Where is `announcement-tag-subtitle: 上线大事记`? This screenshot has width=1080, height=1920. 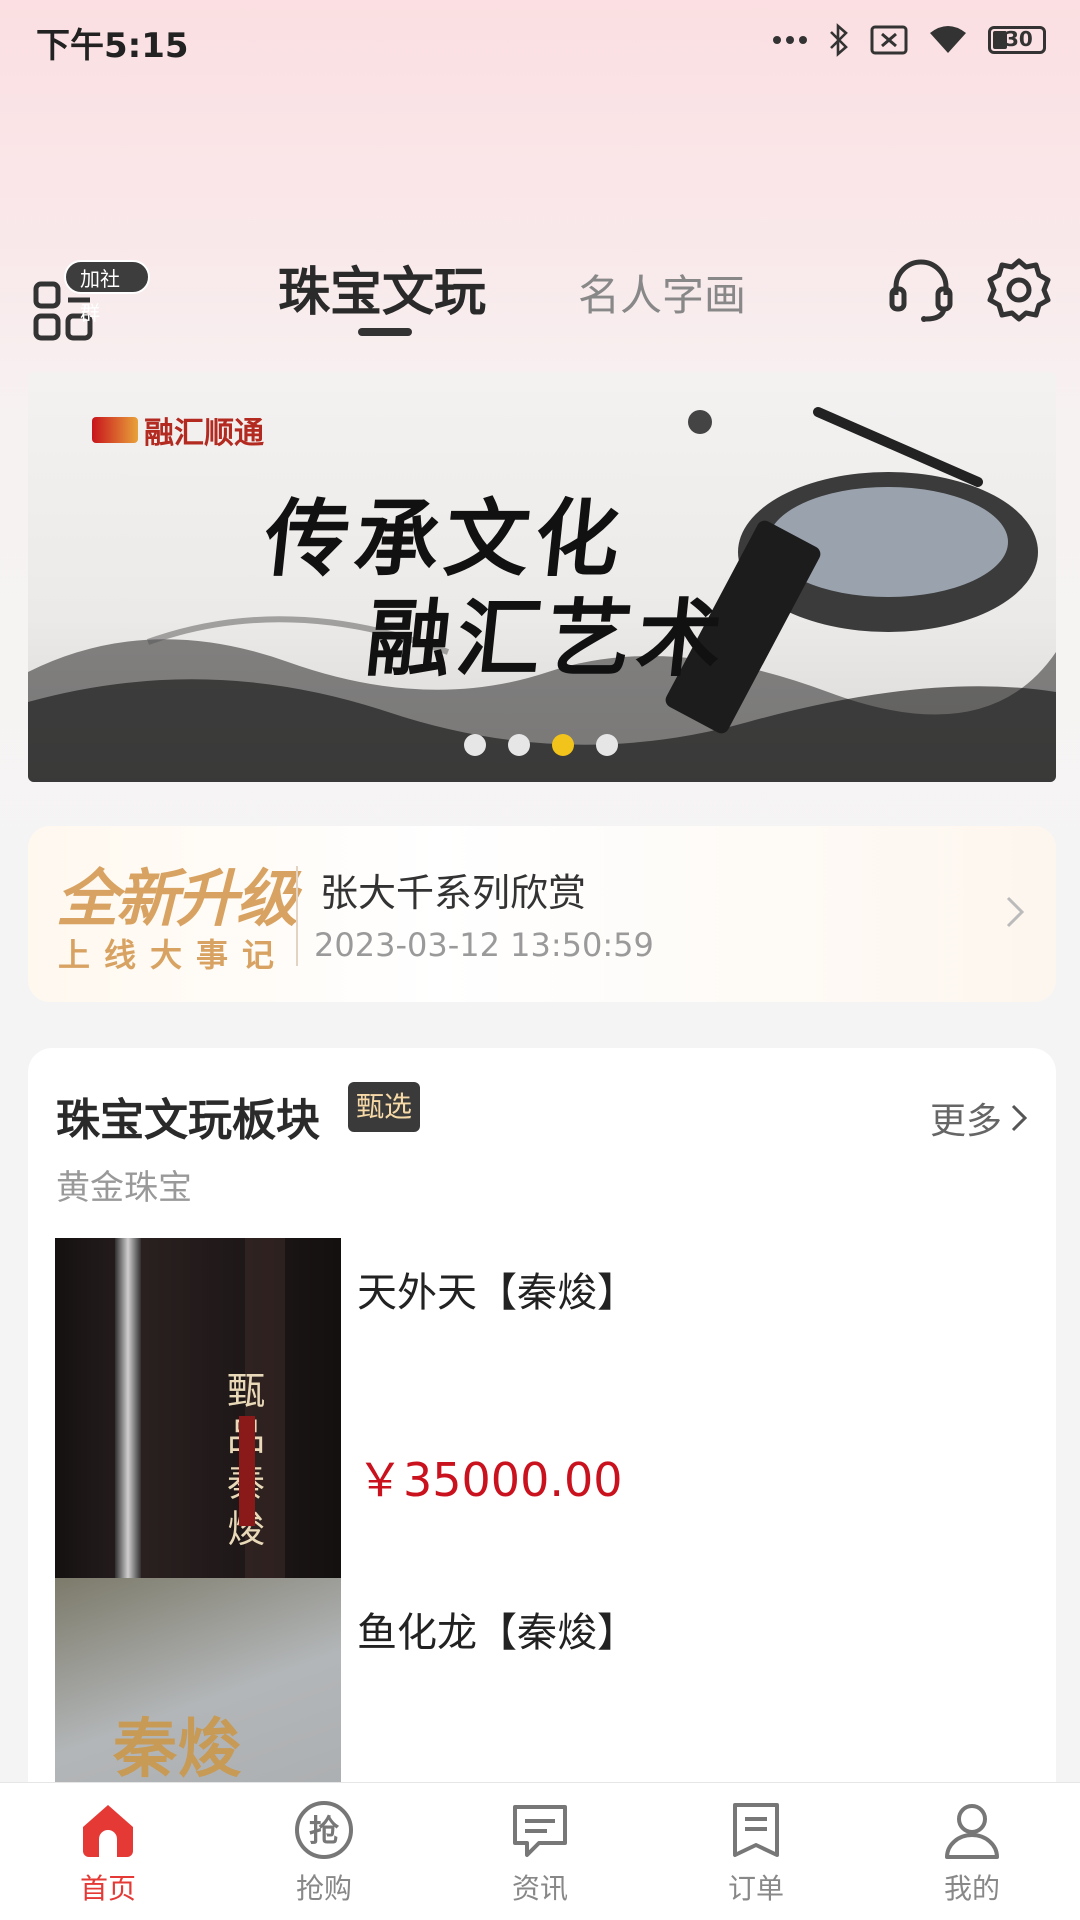
announcement-tag-subtitle: 上线大事记 is located at coordinates (173, 955).